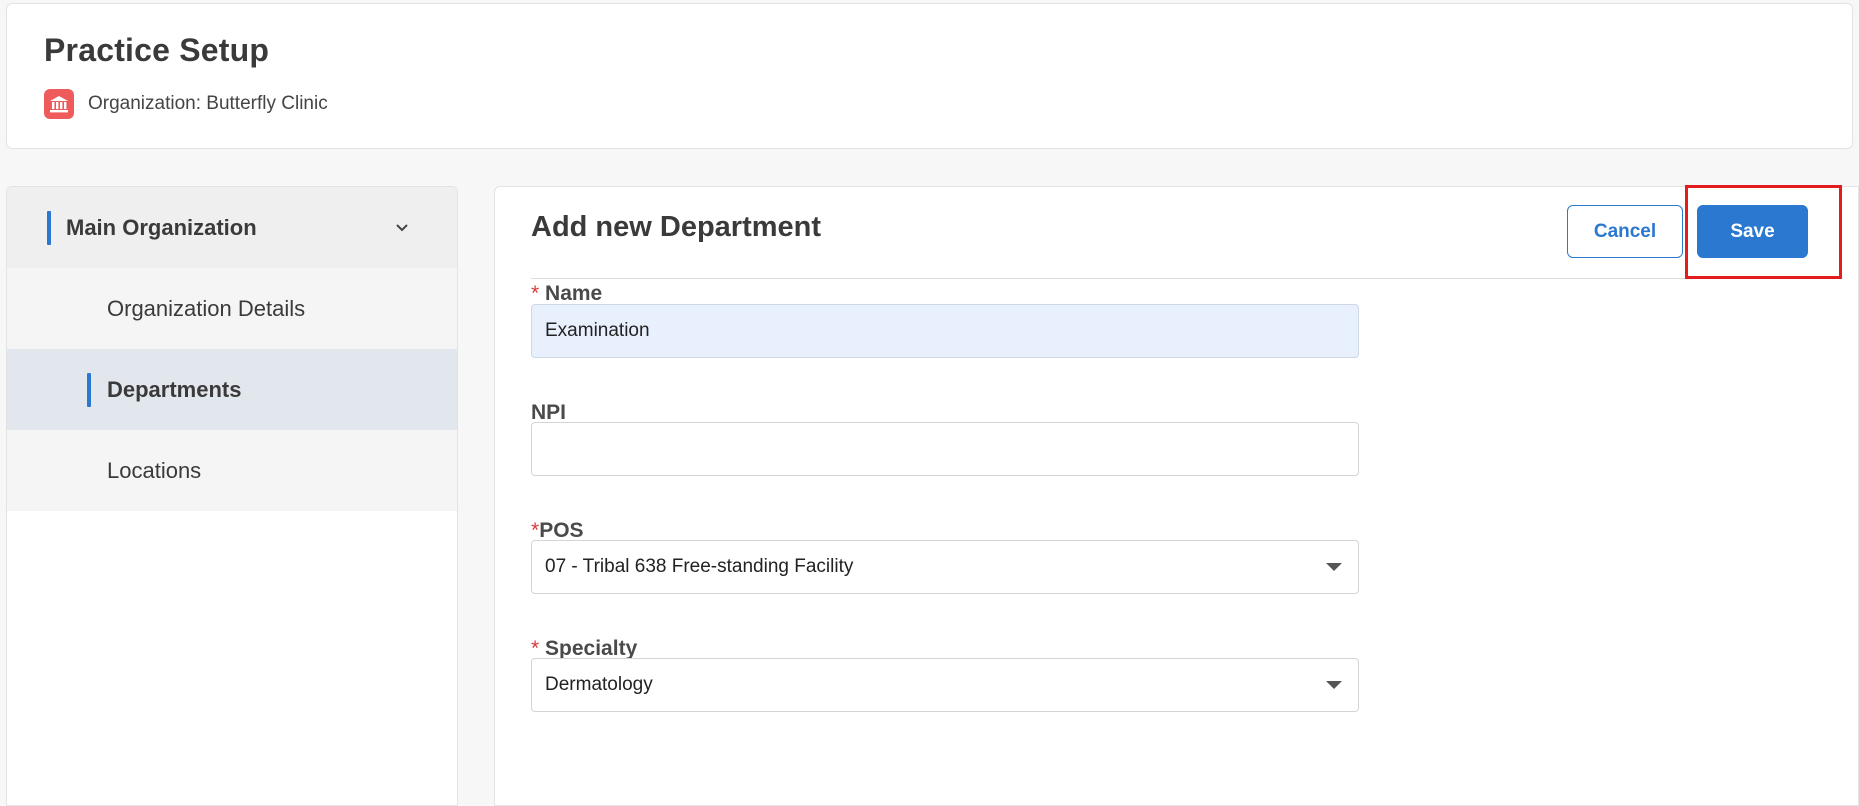 This screenshot has height=806, width=1859. I want to click on page-title: Practice Setup, so click(157, 50).